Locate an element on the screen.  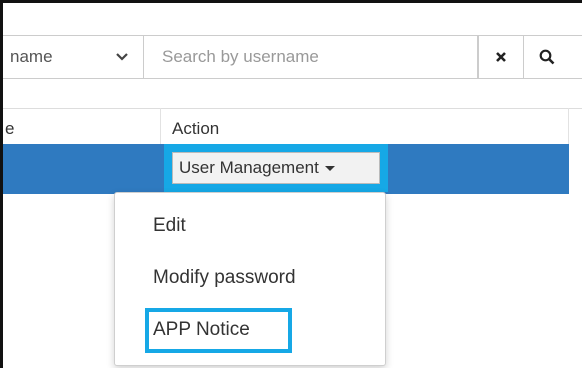
table-top-border is located at coordinates (292, 108).